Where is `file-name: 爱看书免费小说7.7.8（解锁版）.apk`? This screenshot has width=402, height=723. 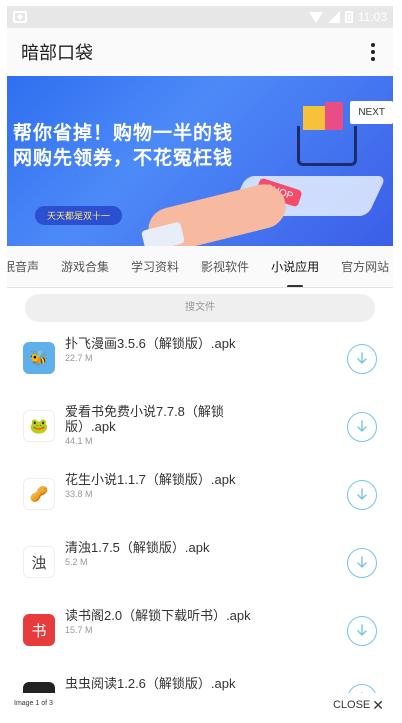
file-name: 爱看书免费小说7.7.8（解锁版）.apk is located at coordinates (144, 419).